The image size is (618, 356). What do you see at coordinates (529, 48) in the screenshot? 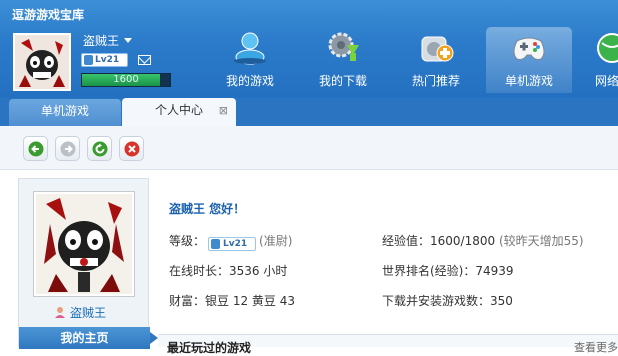
I see `gamepad-icon` at bounding box center [529, 48].